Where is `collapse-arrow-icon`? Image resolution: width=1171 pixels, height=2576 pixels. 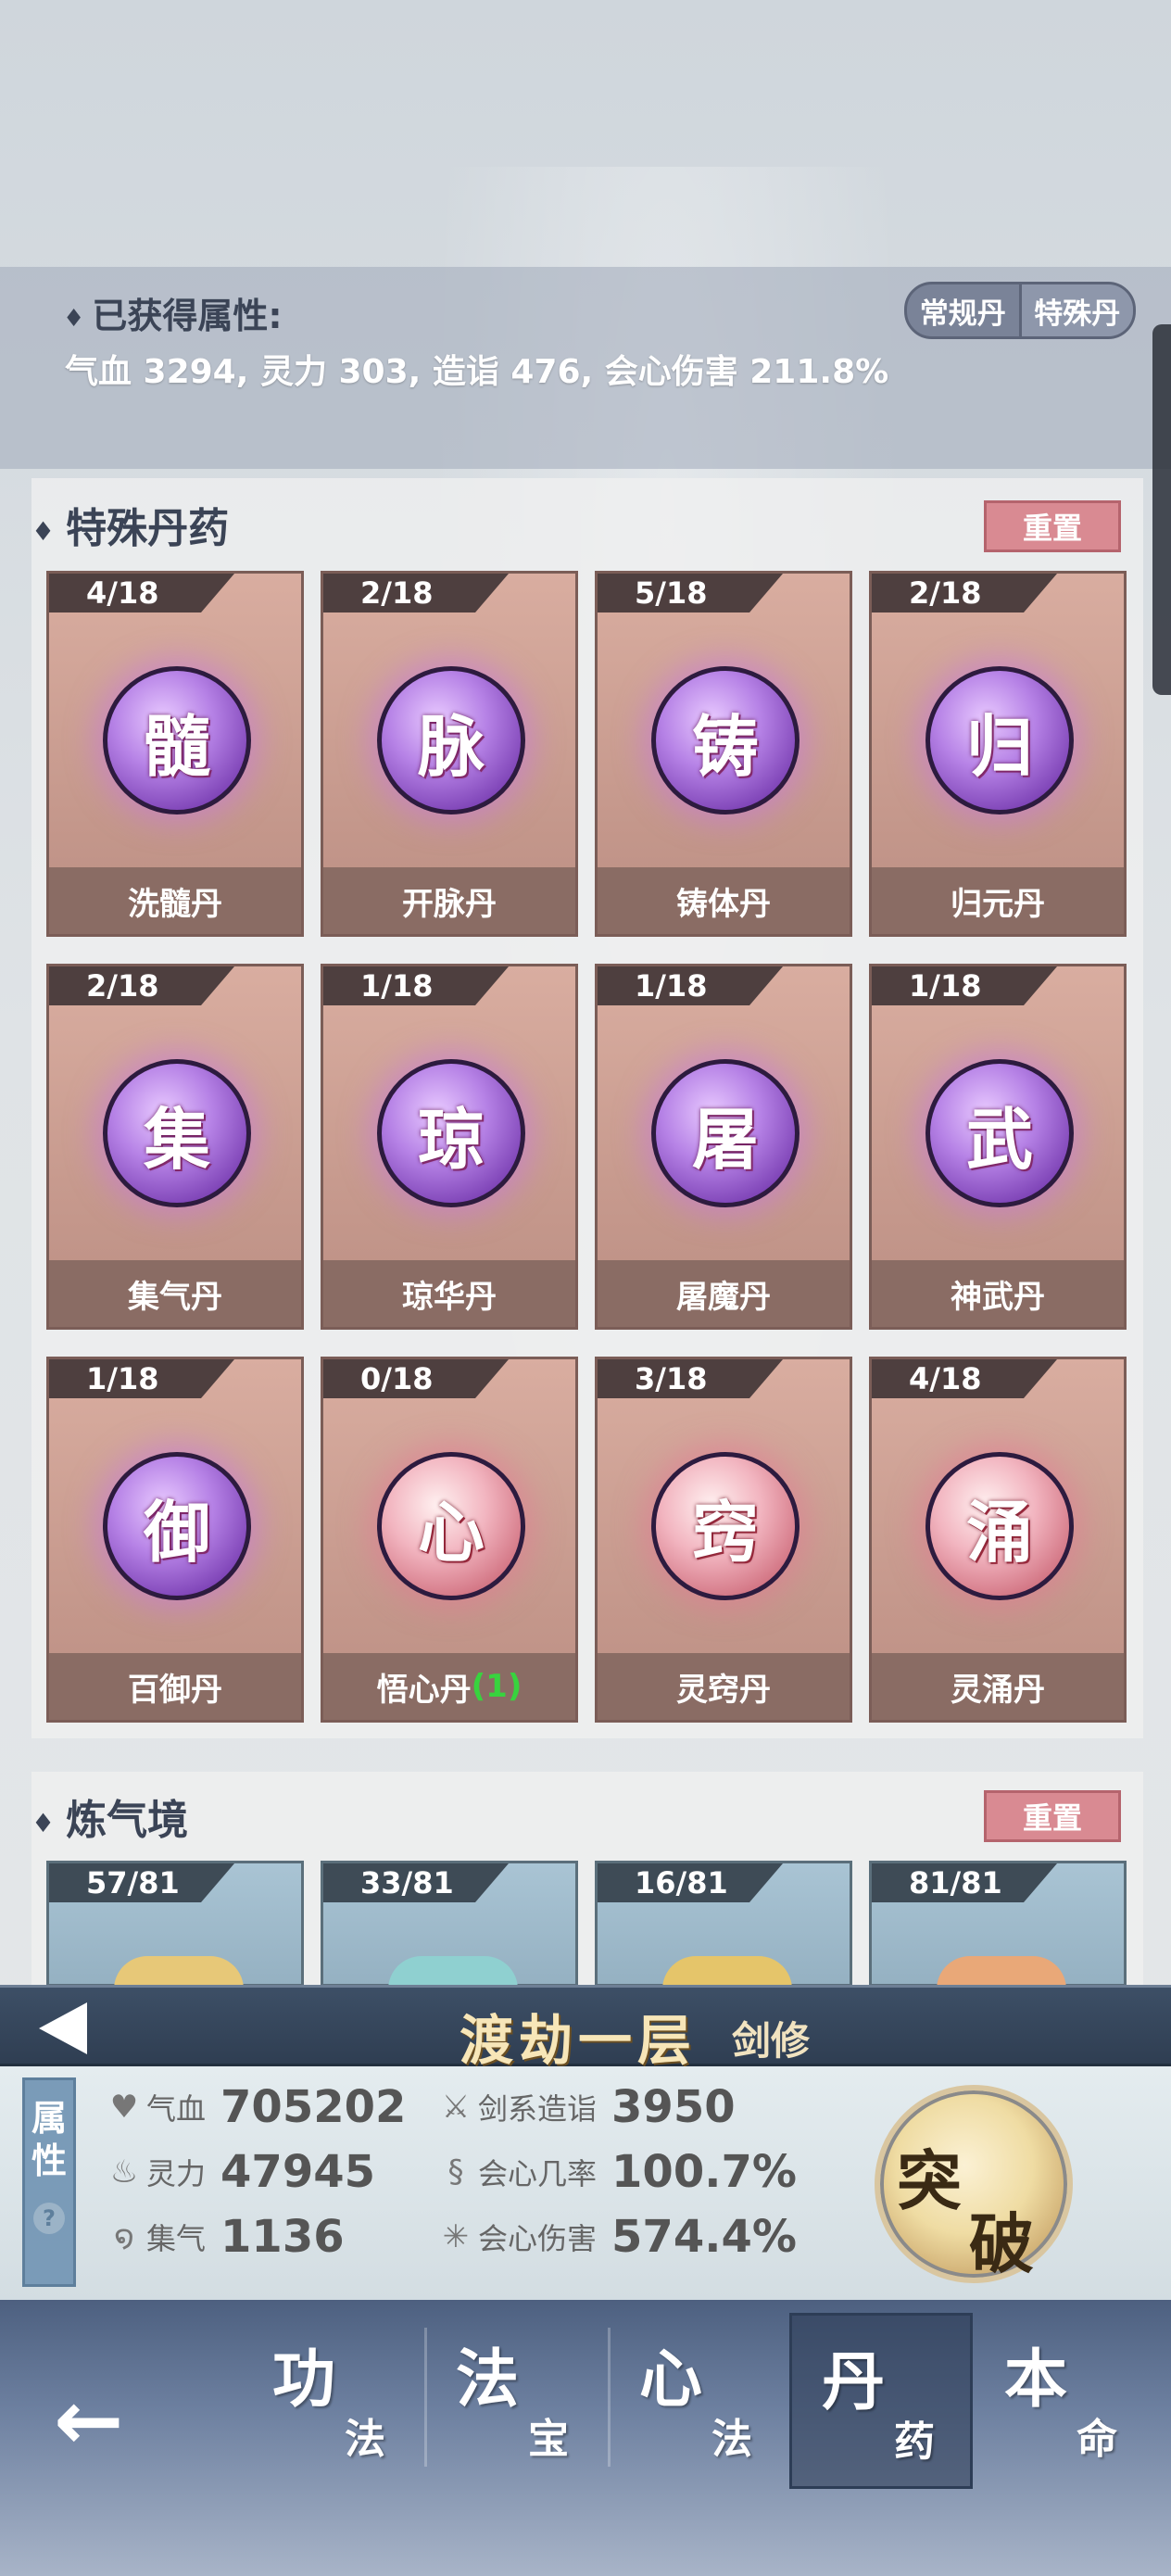 collapse-arrow-icon is located at coordinates (63, 2028).